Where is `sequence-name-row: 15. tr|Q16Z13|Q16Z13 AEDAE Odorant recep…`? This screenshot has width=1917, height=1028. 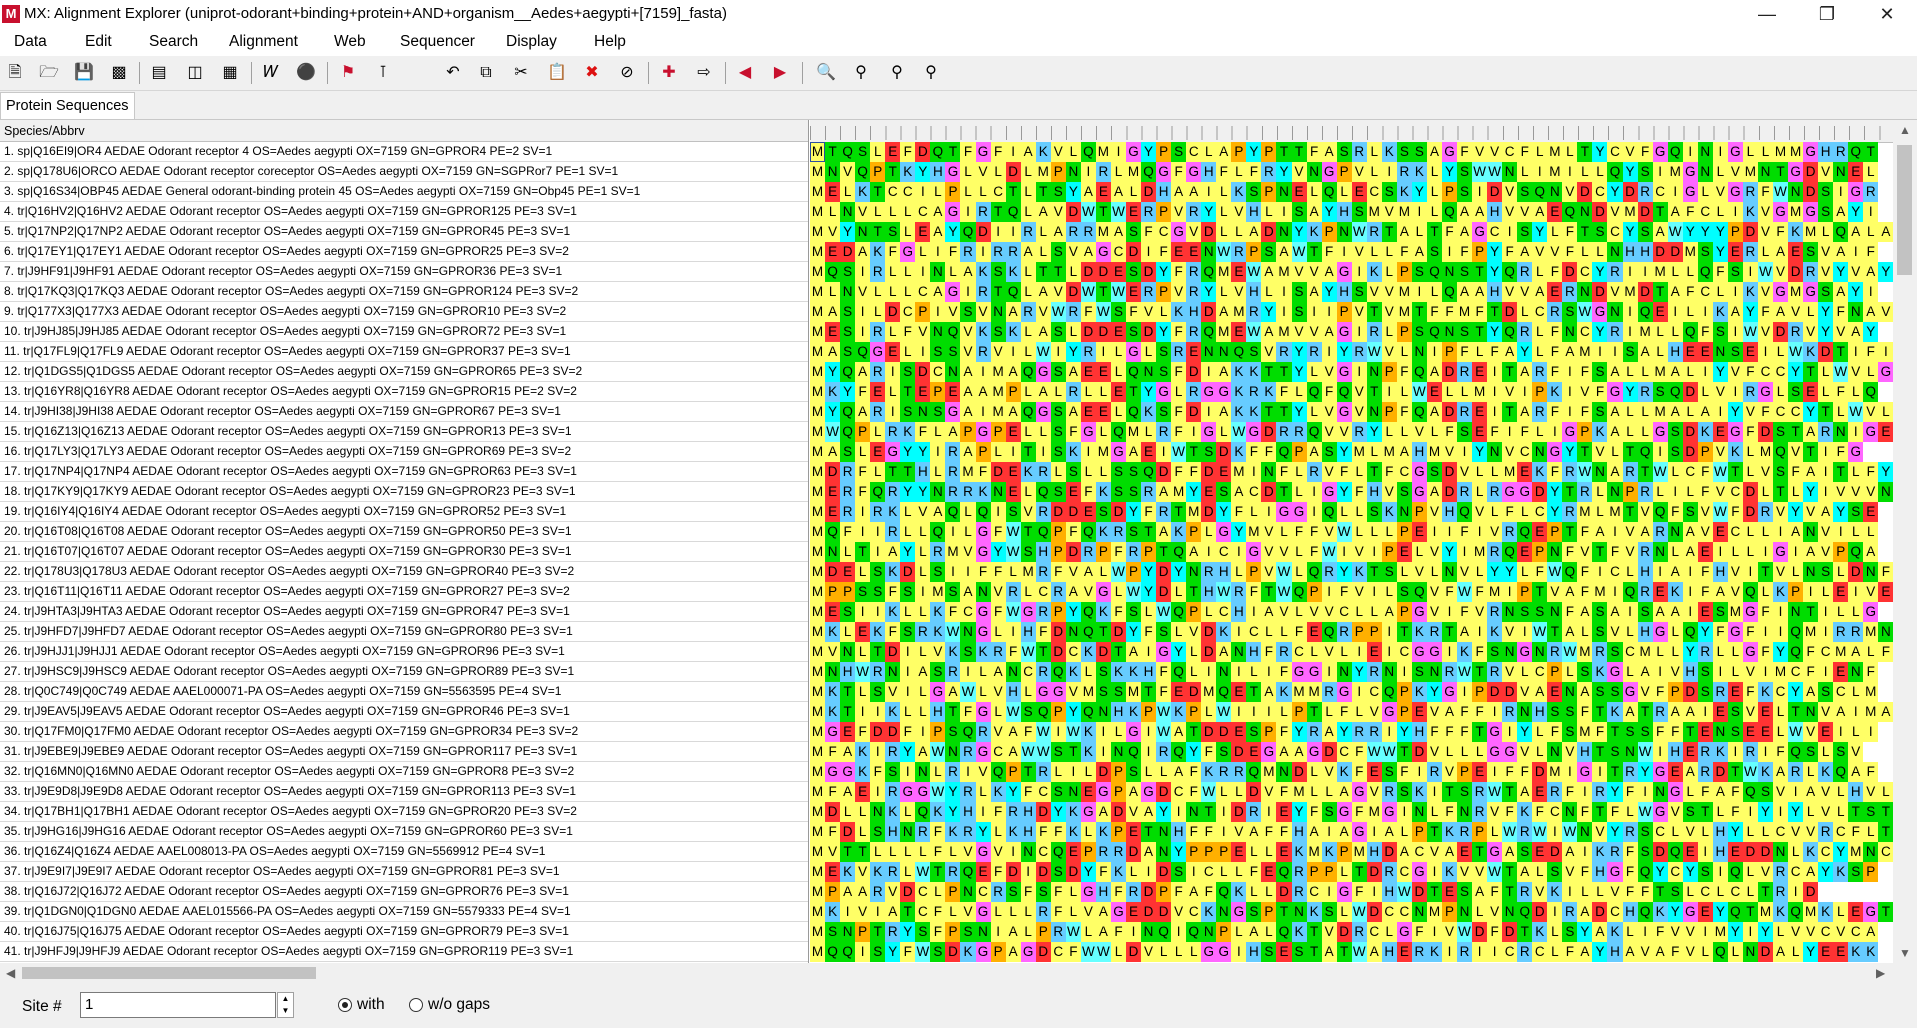
sequence-name-row: 15. tr|Q16Z13|Q16Z13 AEDAE Odorant recep… is located at coordinates (404, 432).